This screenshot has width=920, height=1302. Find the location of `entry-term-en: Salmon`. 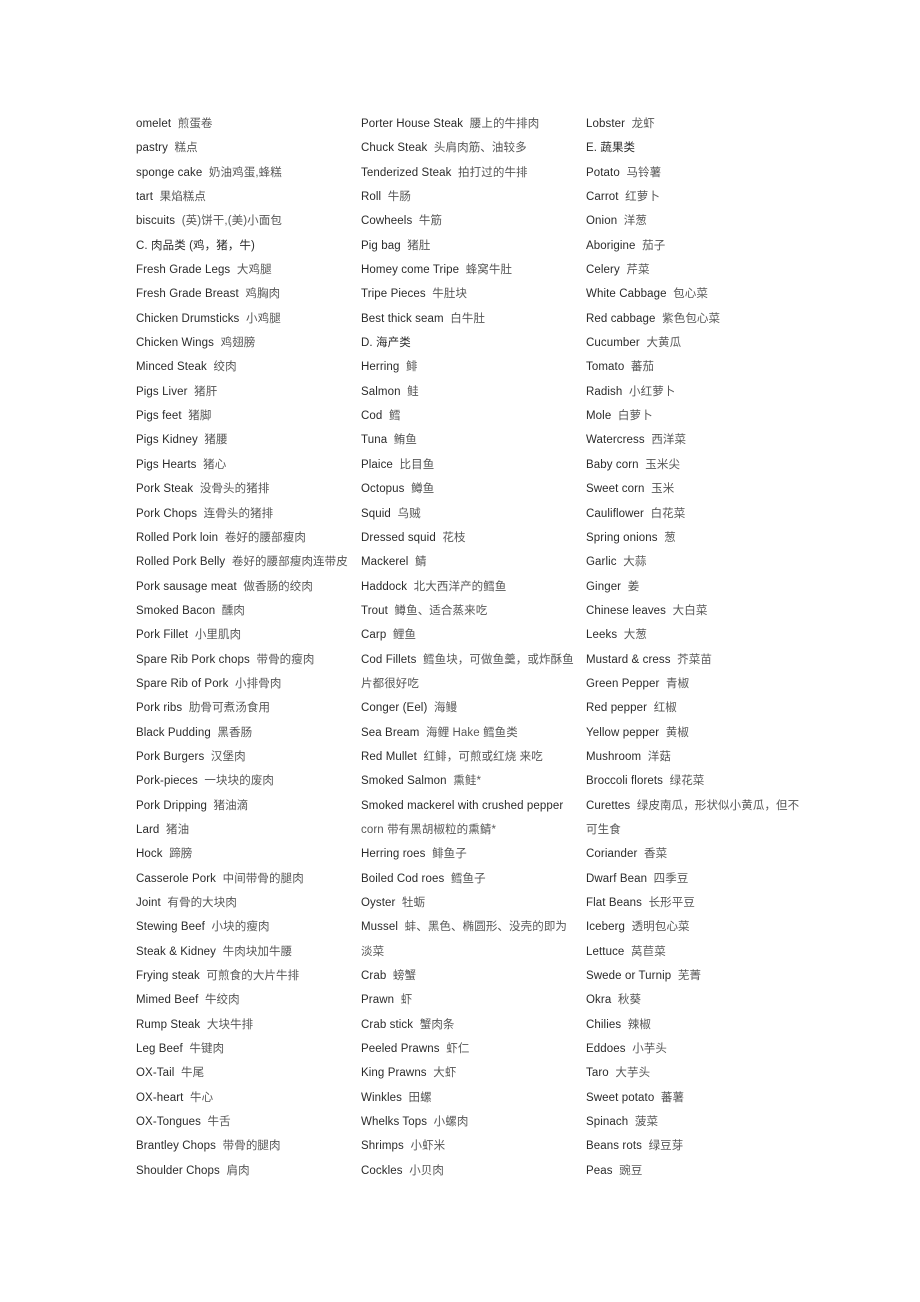

entry-term-en: Salmon is located at coordinates (381, 391).